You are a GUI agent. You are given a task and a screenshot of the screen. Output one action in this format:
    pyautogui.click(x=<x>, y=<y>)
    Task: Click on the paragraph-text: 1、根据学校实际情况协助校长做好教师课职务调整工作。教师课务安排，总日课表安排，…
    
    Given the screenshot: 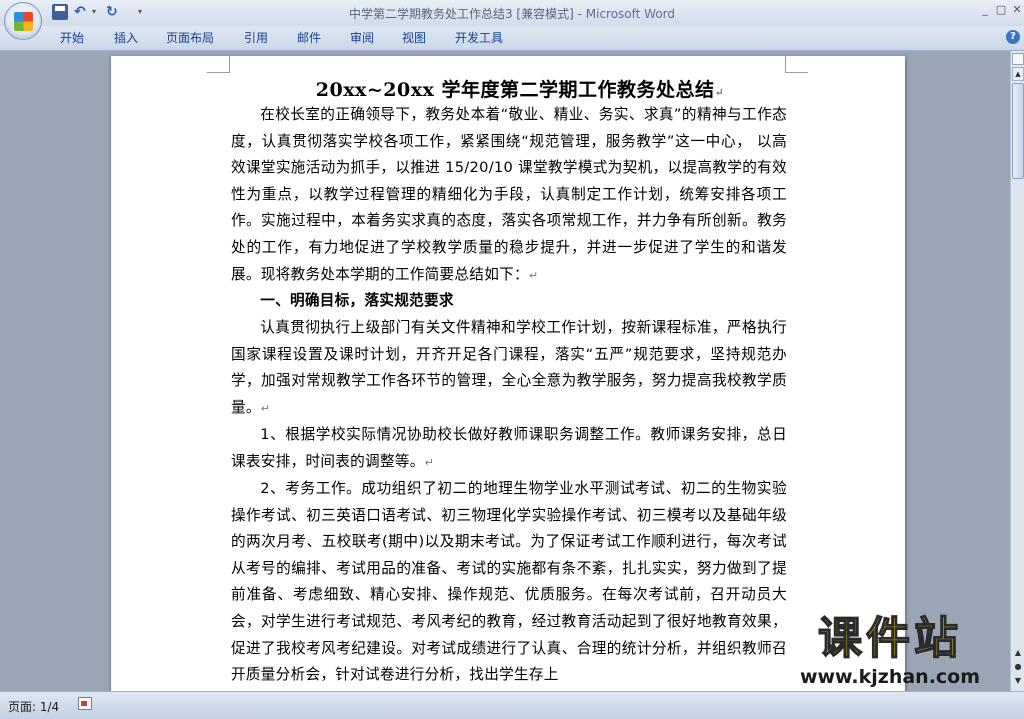 What is the action you would take?
    pyautogui.click(x=509, y=448)
    